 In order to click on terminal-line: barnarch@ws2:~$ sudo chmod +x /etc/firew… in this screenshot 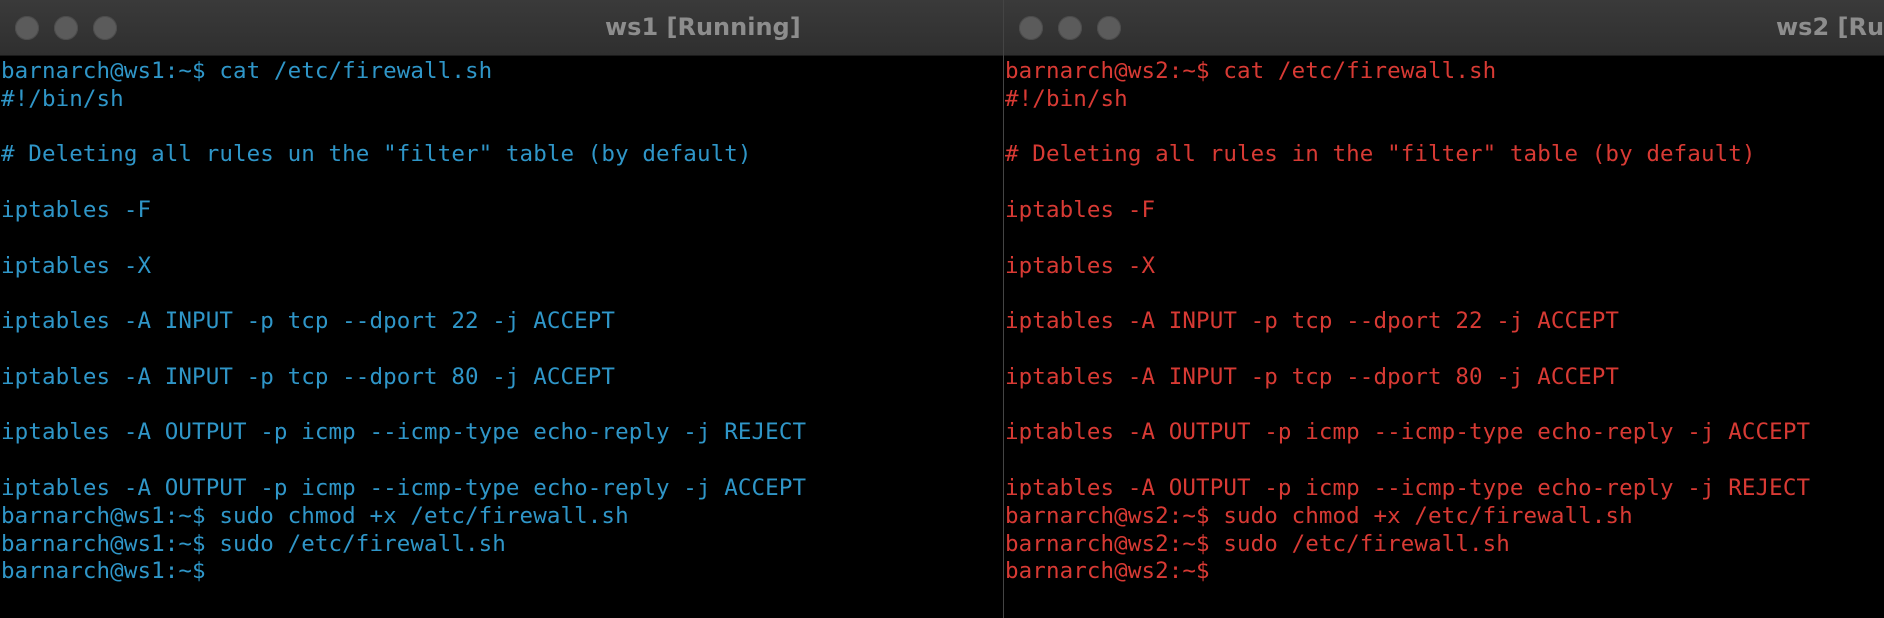, I will do `click(1319, 515)`.